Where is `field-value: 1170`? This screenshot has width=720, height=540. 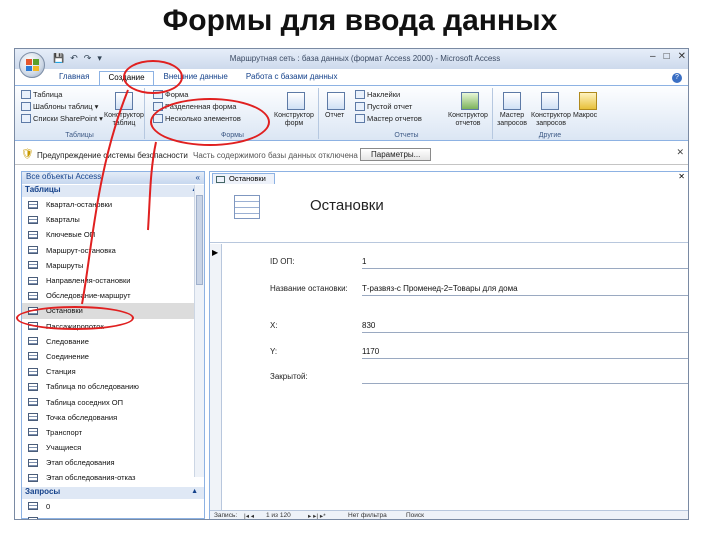 field-value: 1170 is located at coordinates (370, 351).